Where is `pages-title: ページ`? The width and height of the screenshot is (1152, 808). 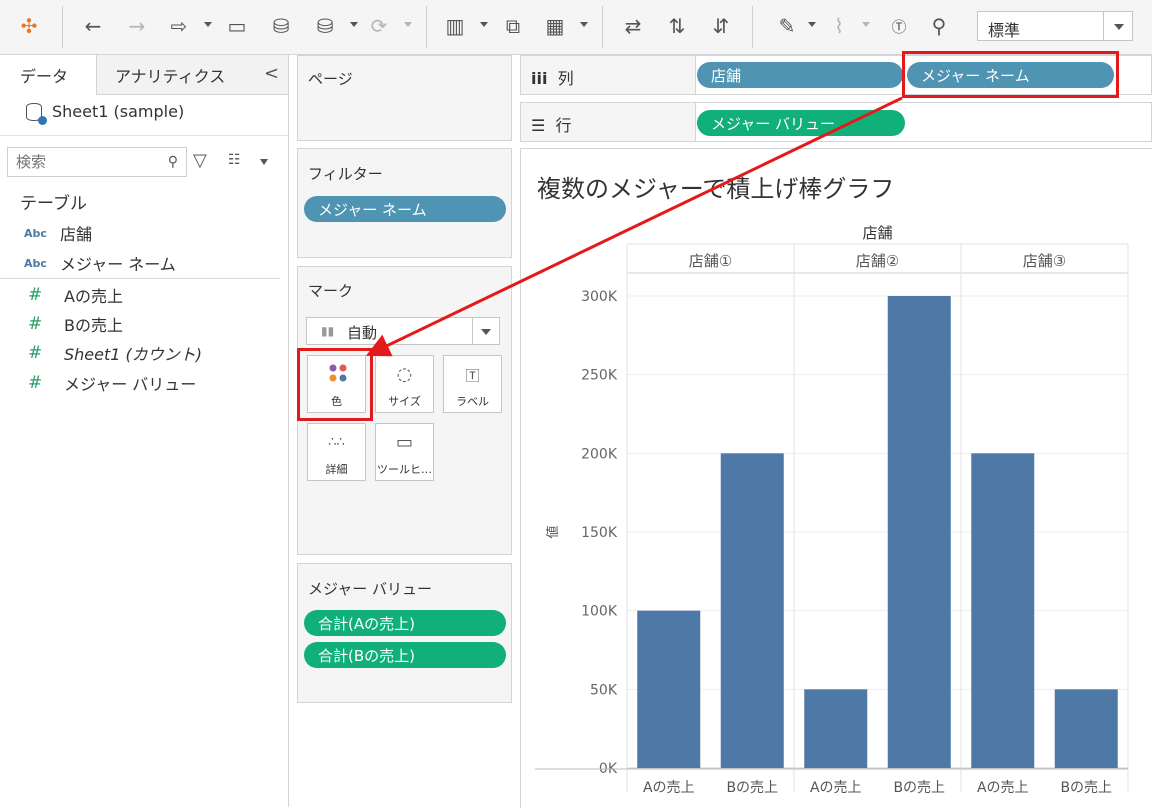 pages-title: ページ is located at coordinates (330, 79).